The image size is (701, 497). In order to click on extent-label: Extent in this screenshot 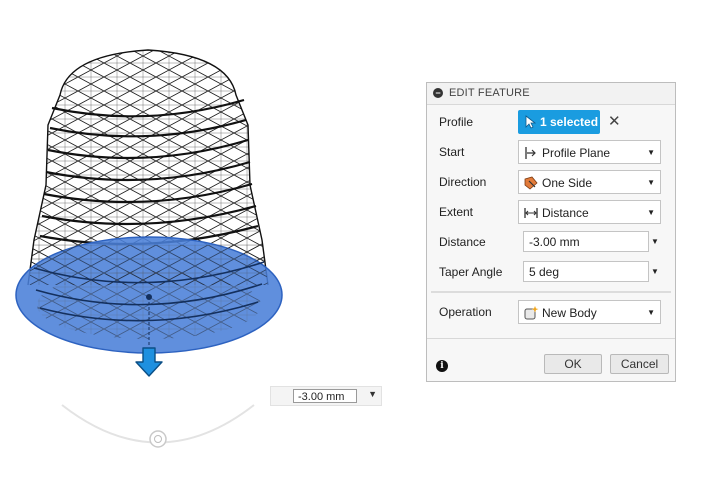, I will do `click(456, 212)`.